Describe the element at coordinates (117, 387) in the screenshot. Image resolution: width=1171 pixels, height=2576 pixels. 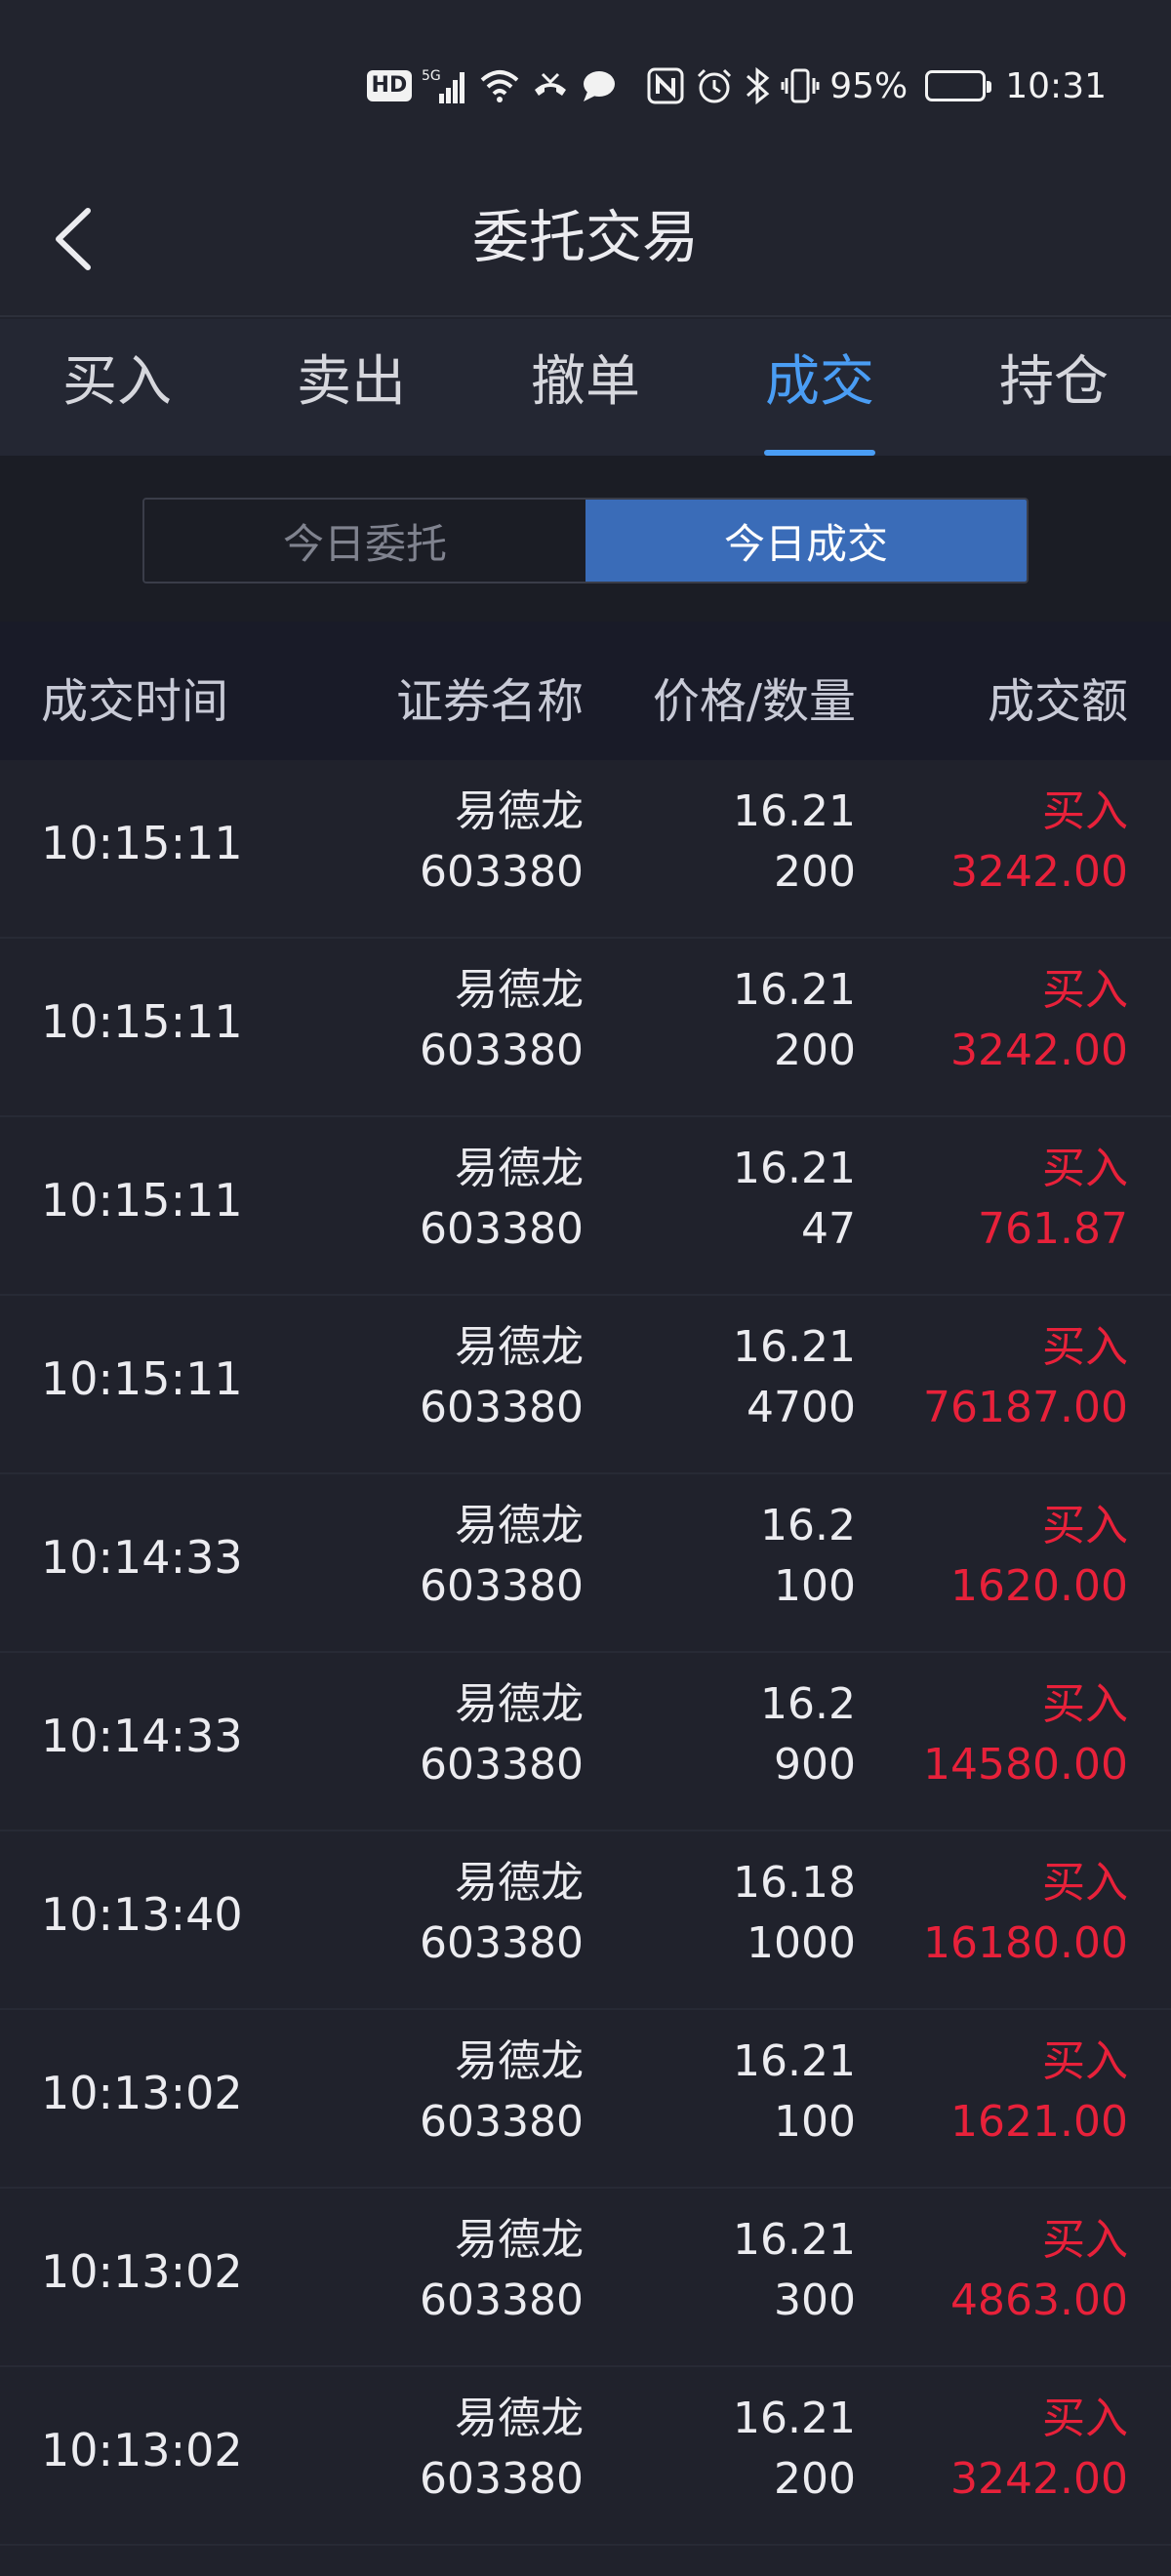
I see `tab-buy: 买入` at that location.